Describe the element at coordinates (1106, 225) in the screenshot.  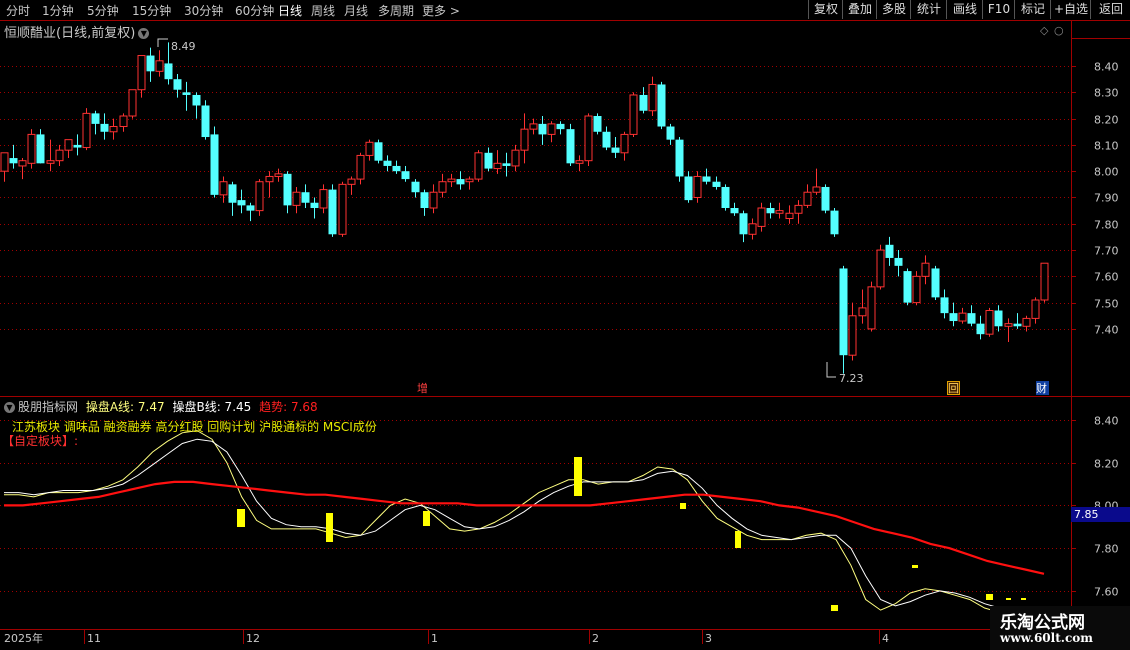
I see `price-tick-label: 7.80` at that location.